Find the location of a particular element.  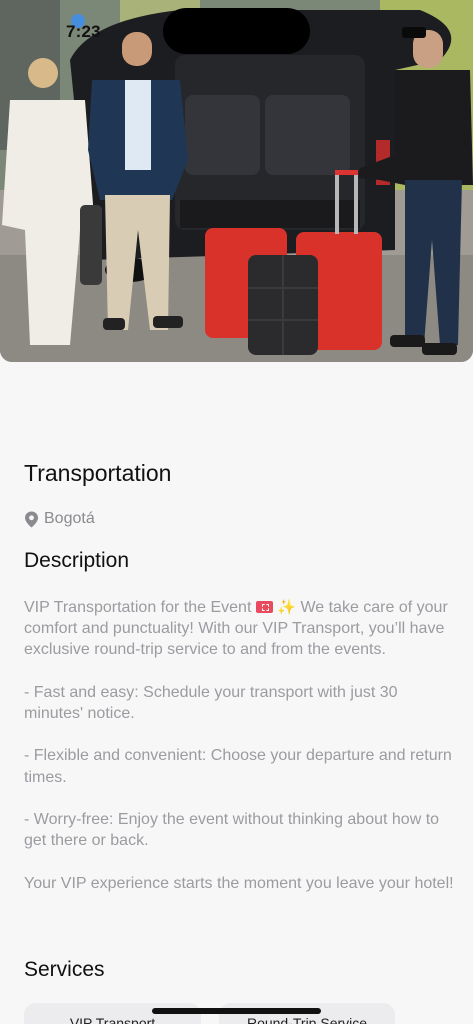

sparkles-emoji-icon: ✨ is located at coordinates (286, 607).